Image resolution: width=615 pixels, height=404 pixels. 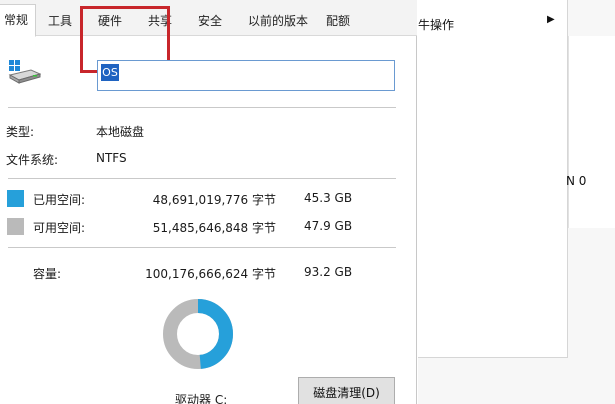 I want to click on drive-letter-label: 驱动器 C:, so click(x=201, y=398).